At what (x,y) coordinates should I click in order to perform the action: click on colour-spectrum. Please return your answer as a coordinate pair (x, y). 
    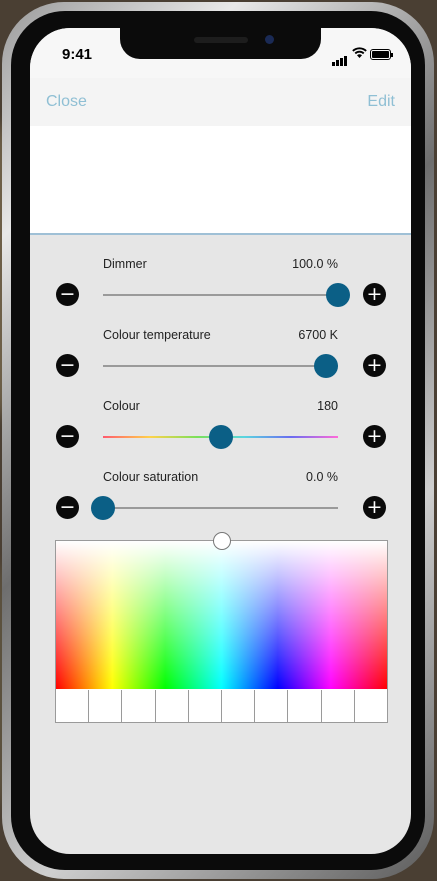
    Looking at the image, I should click on (221, 615).